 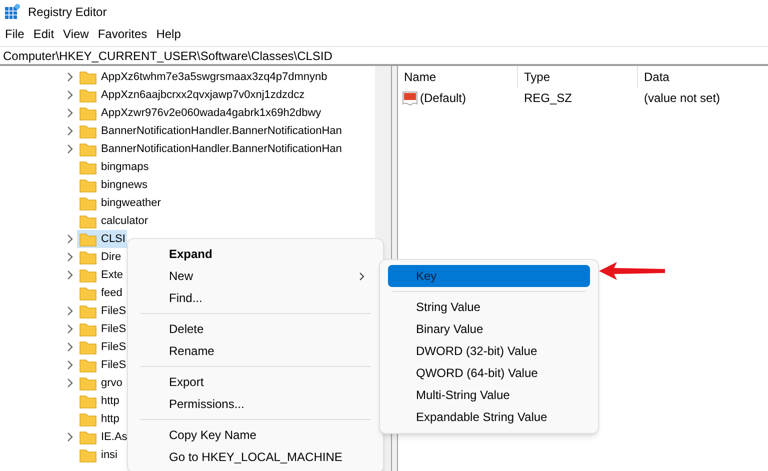 What do you see at coordinates (43, 34) in the screenshot?
I see `menu-bar-item: Edit` at bounding box center [43, 34].